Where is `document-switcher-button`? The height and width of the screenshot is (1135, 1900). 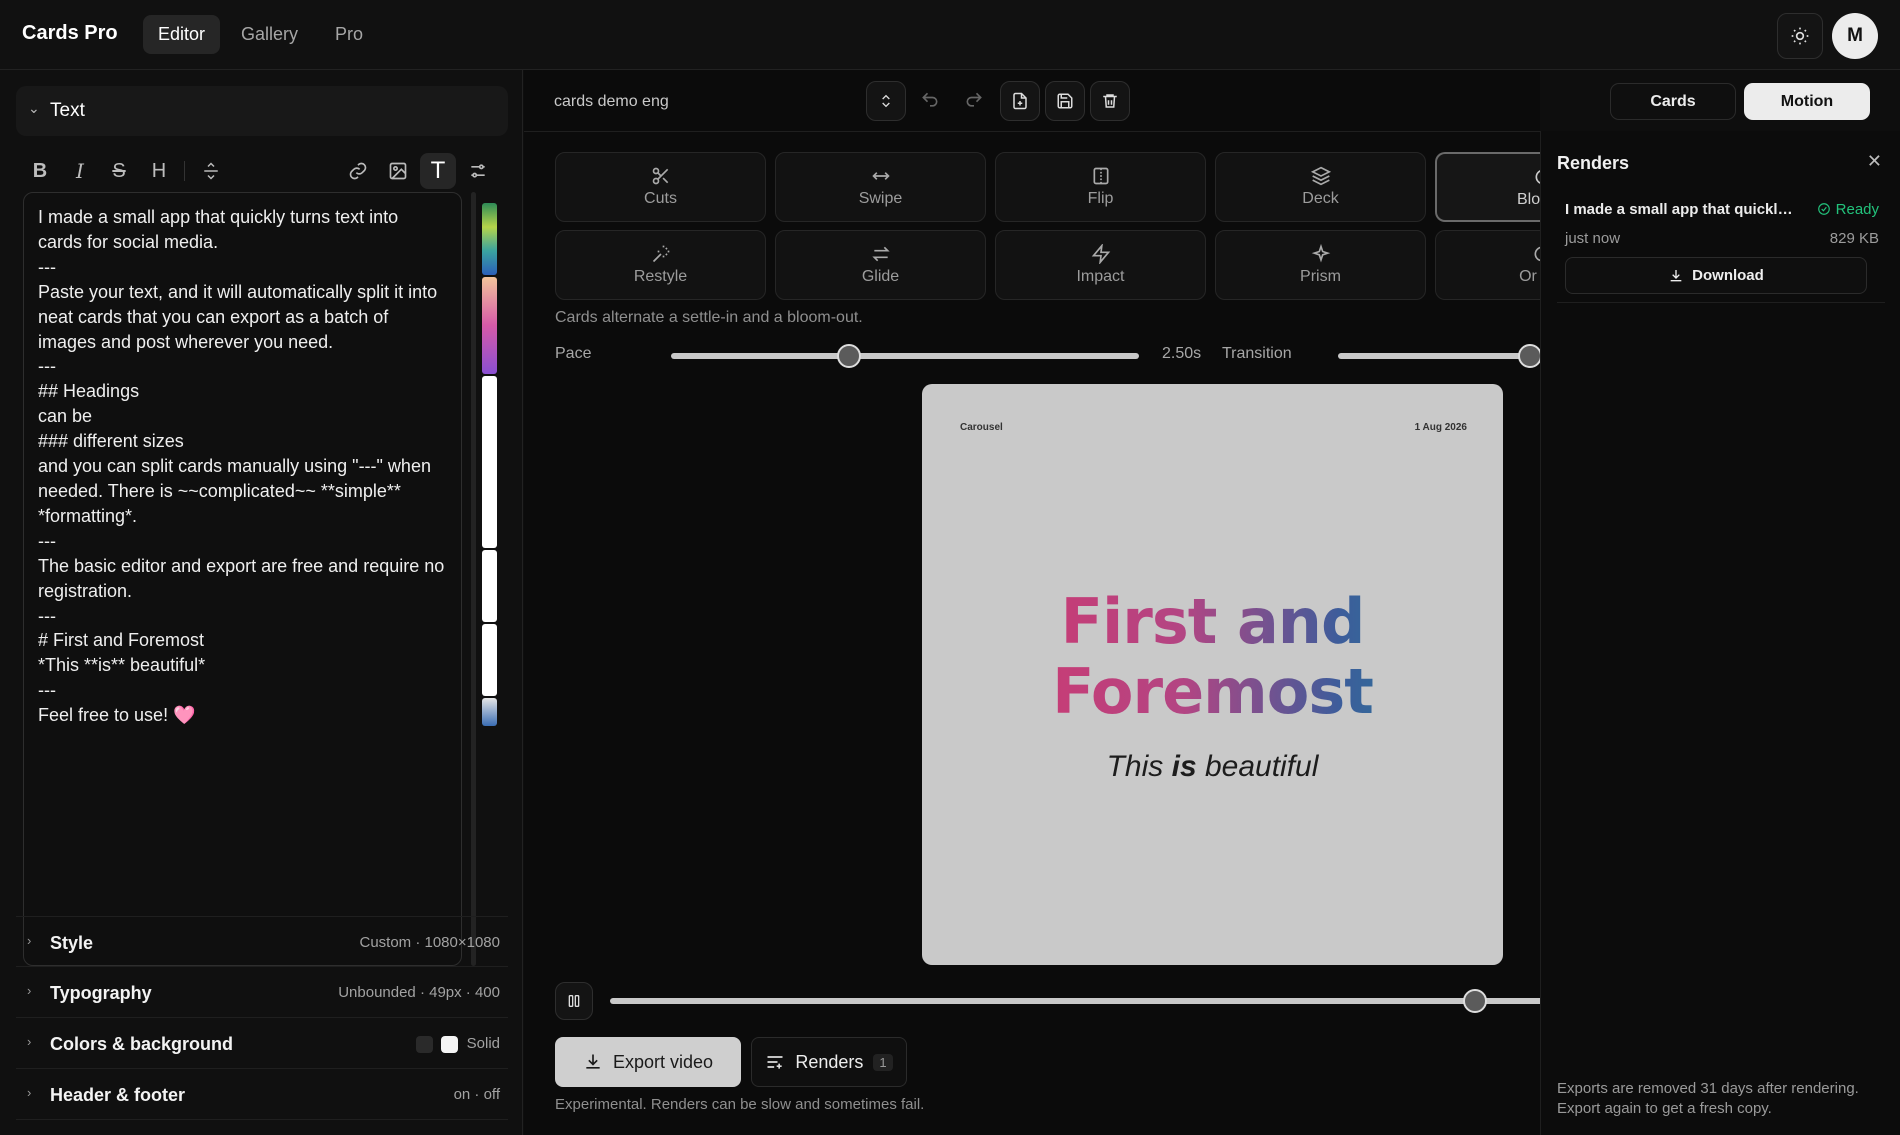
document-switcher-button is located at coordinates (886, 101).